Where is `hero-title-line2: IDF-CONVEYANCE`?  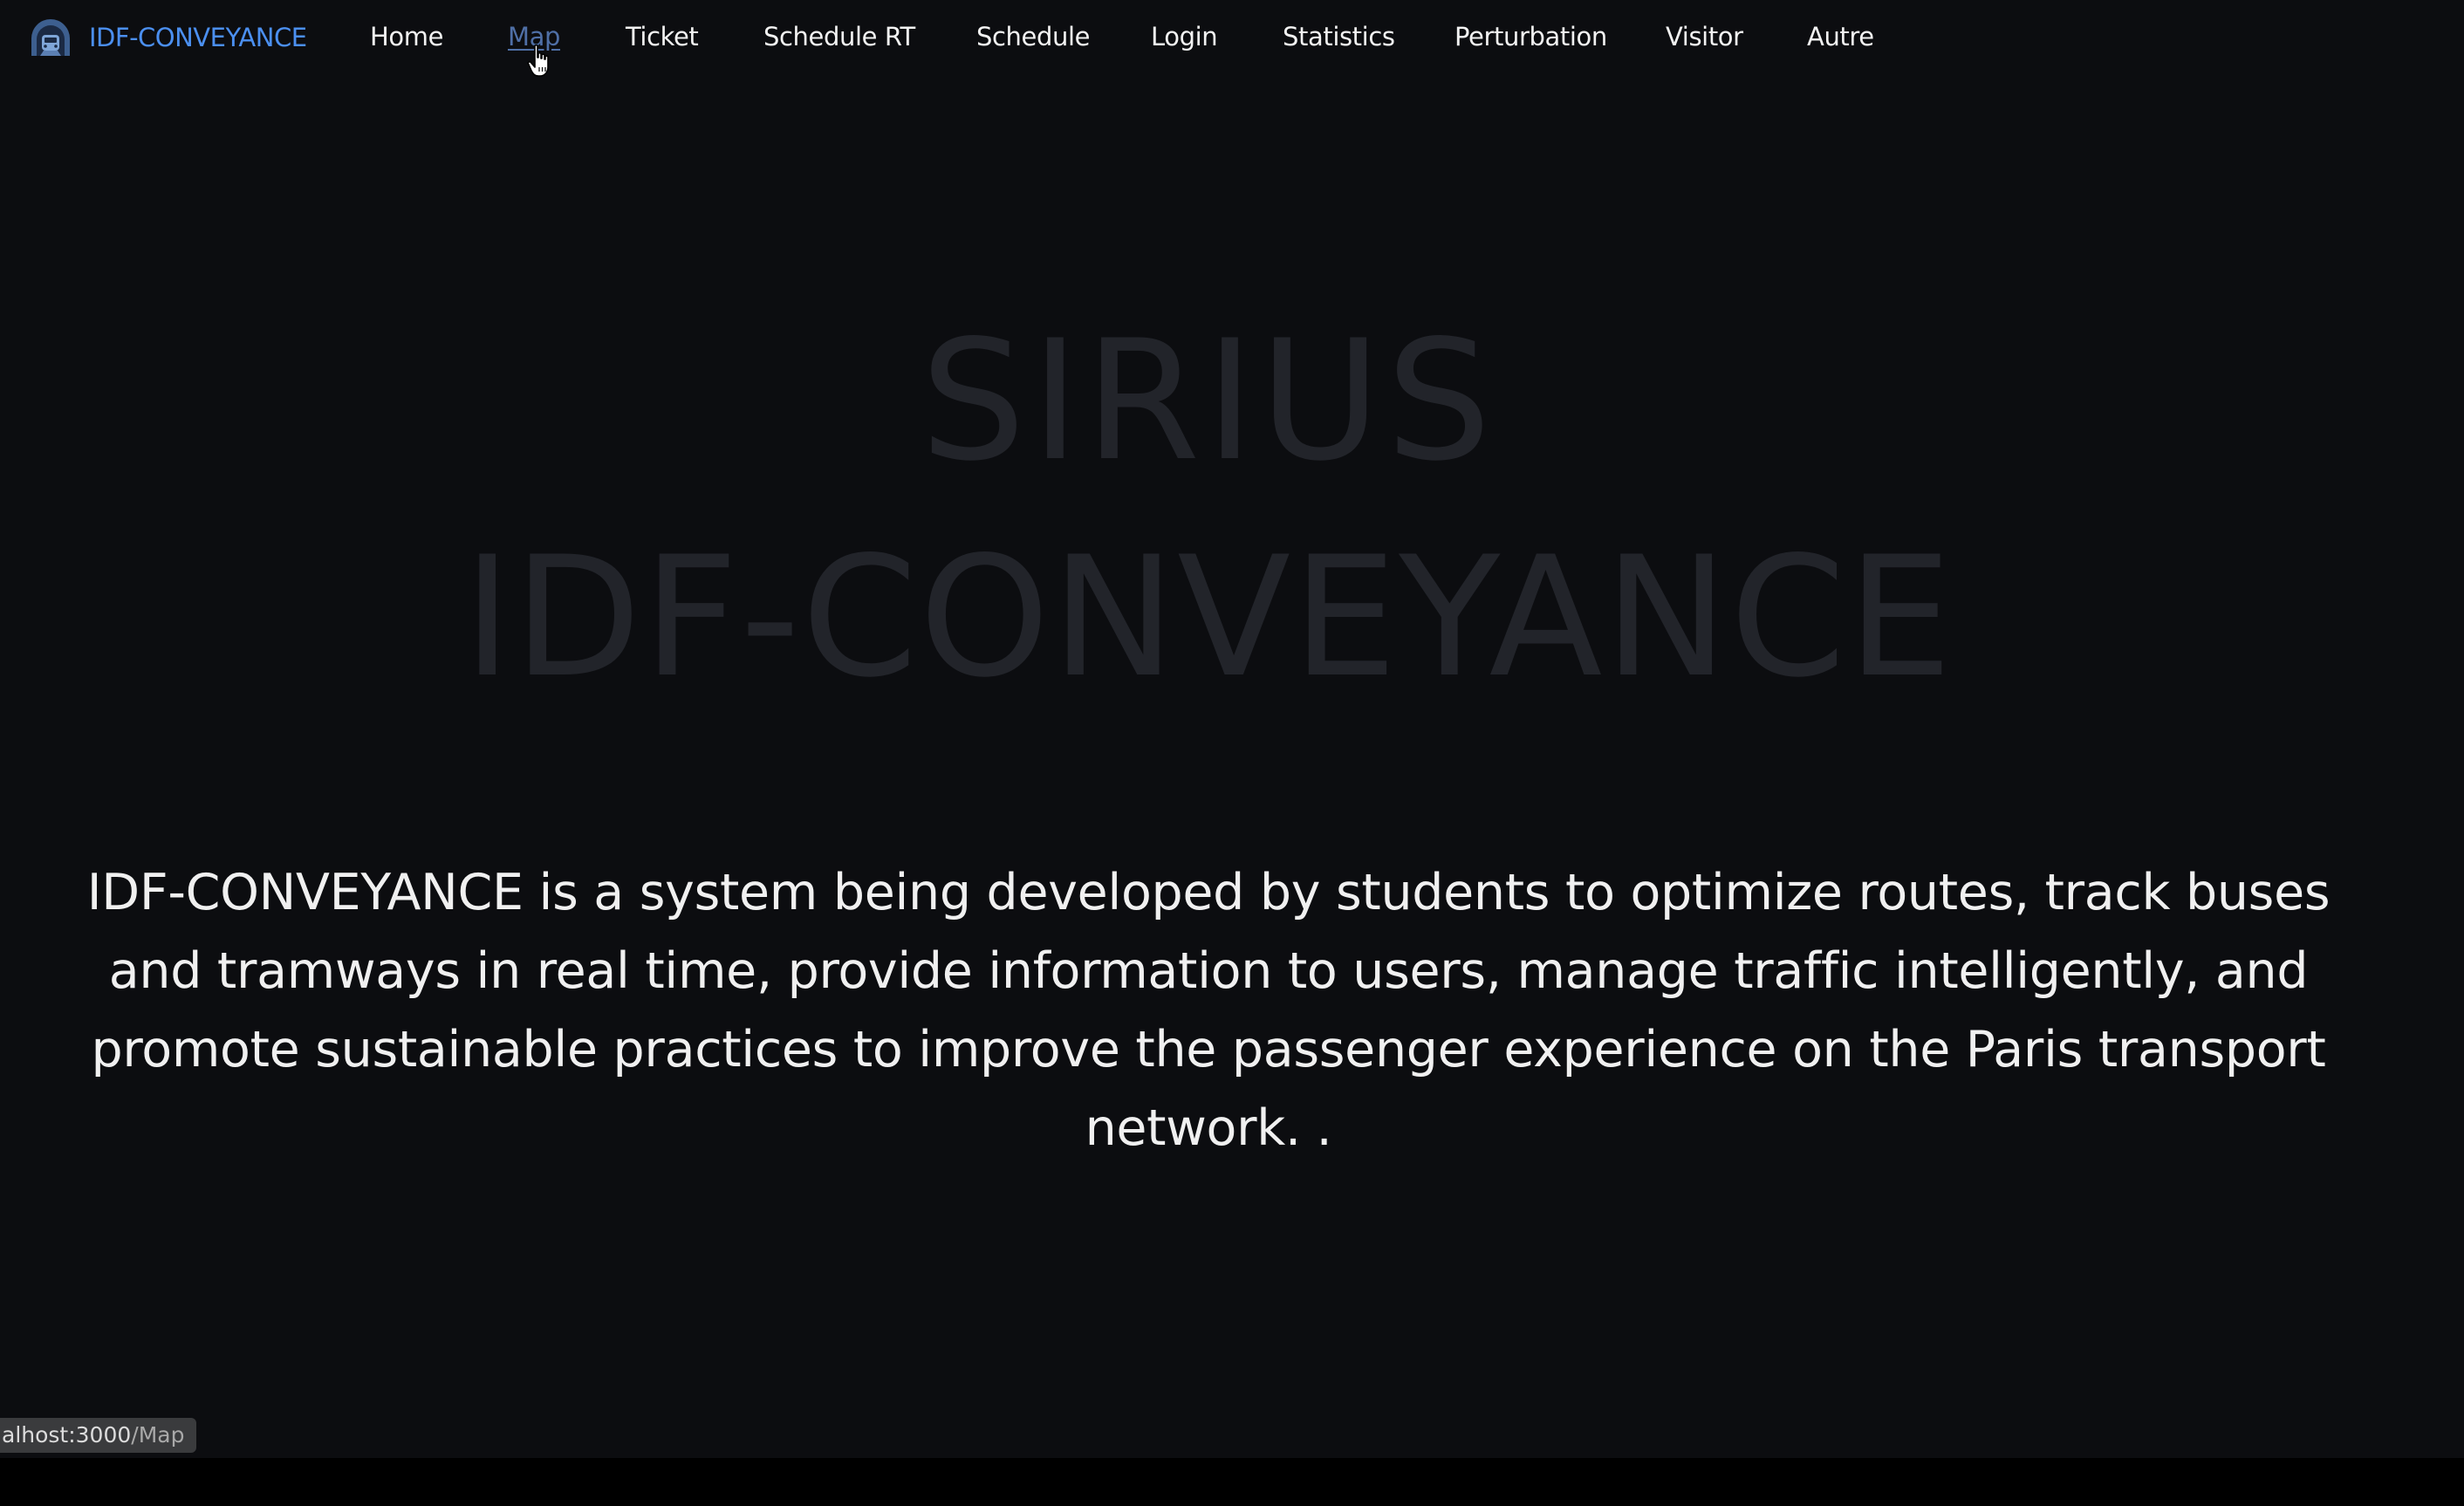 hero-title-line2: IDF-CONVEYANCE is located at coordinates (1208, 618).